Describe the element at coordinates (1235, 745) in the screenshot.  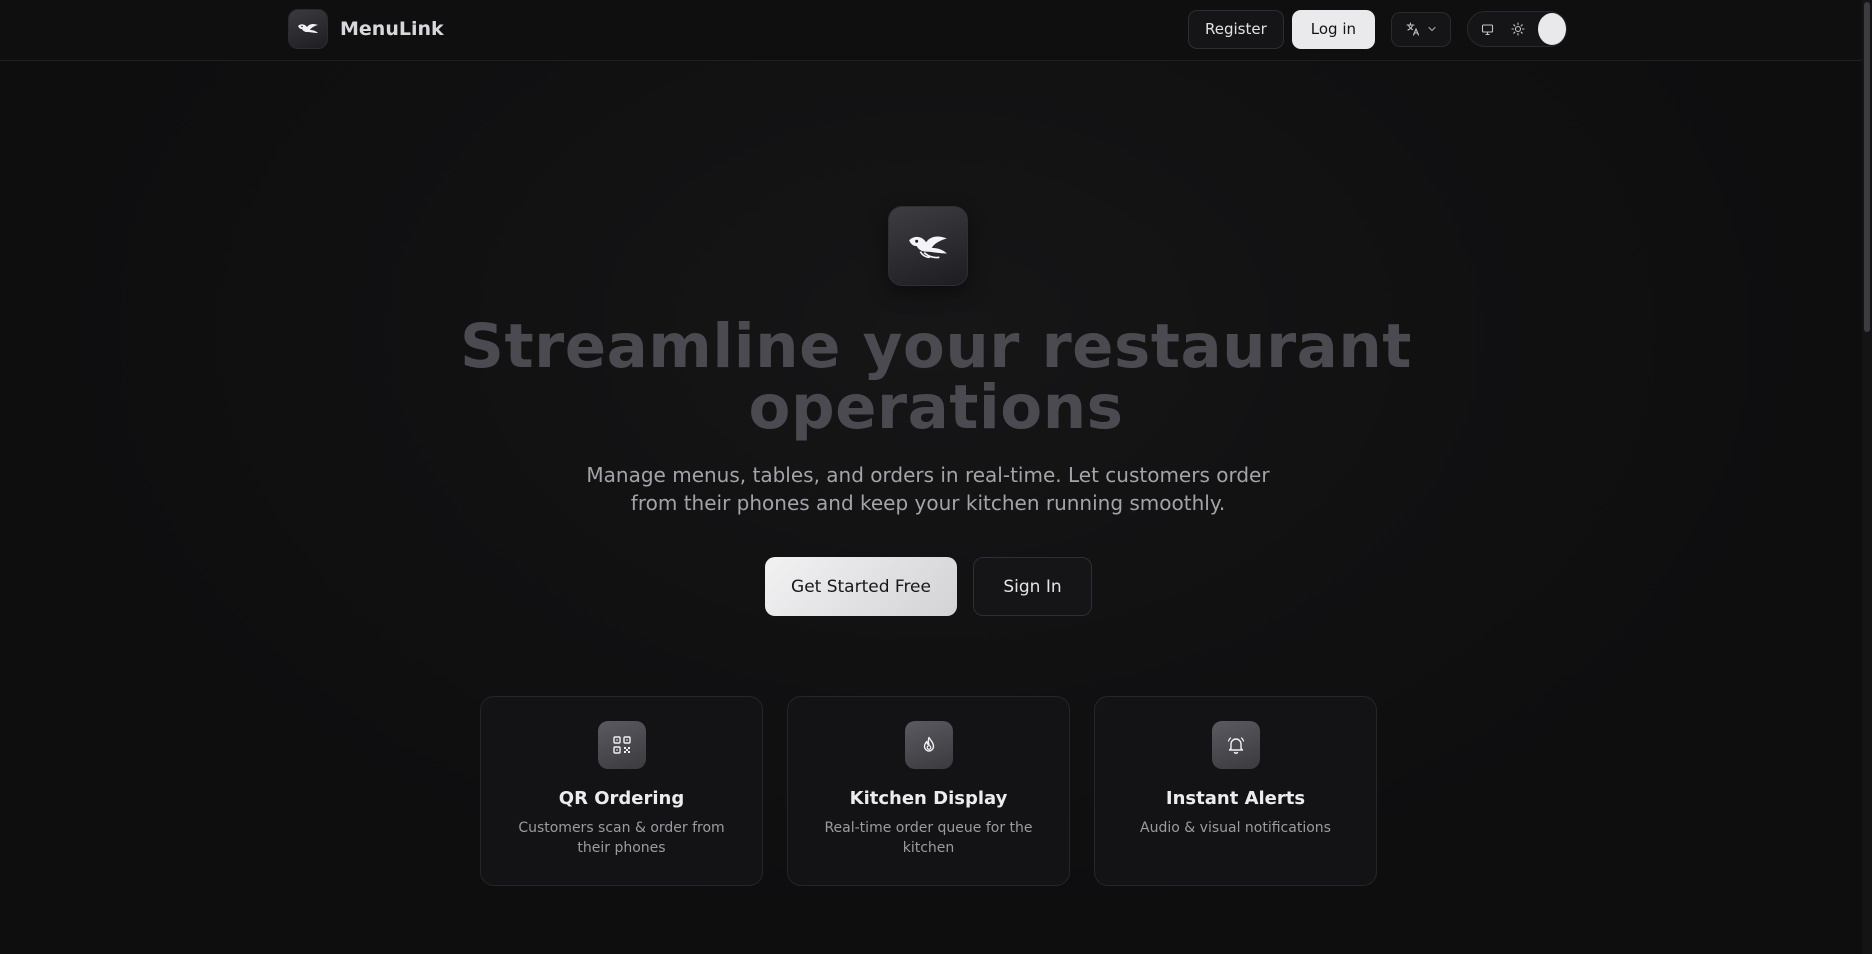
I see `bell-icon` at that location.